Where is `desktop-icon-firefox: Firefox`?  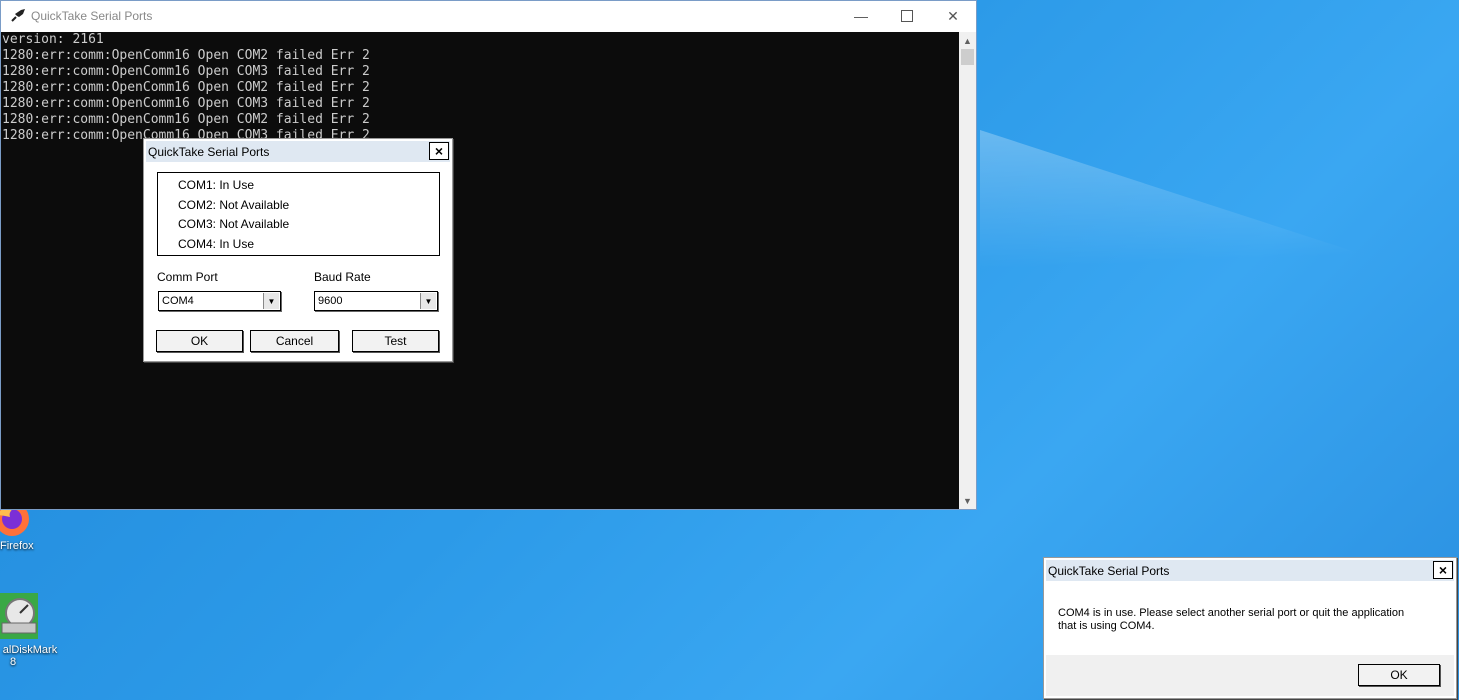 desktop-icon-firefox: Firefox is located at coordinates (30, 528).